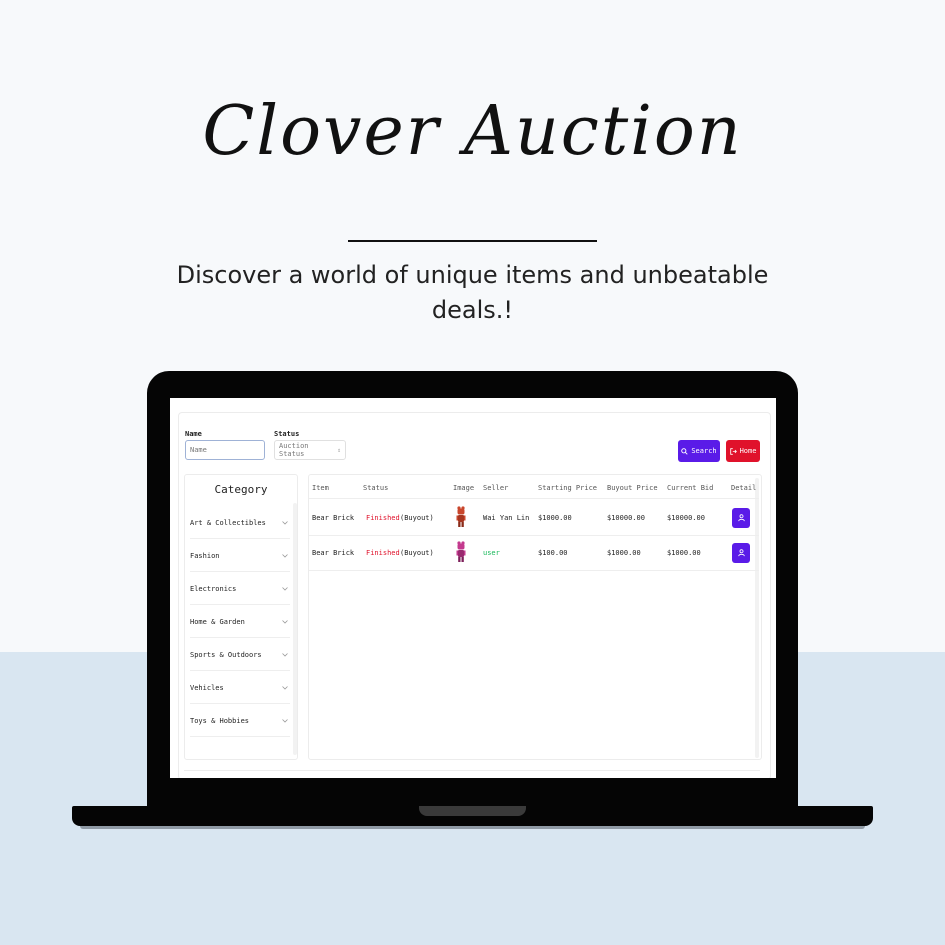  What do you see at coordinates (207, 687) in the screenshot?
I see `category-item-label: Vehicles` at bounding box center [207, 687].